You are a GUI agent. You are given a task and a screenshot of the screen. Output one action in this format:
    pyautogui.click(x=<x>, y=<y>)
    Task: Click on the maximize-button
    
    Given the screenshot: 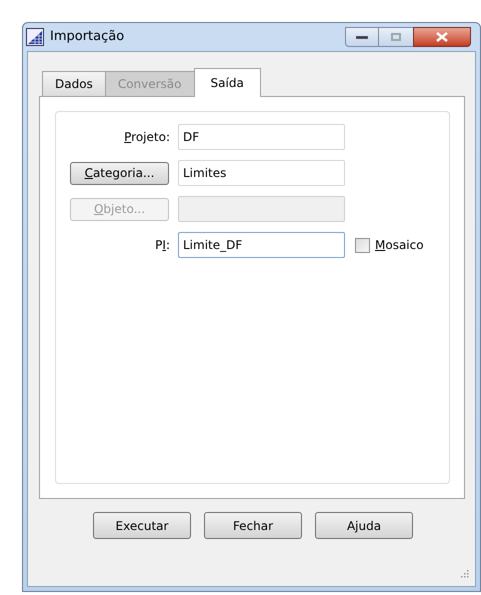 What is the action you would take?
    pyautogui.click(x=396, y=37)
    